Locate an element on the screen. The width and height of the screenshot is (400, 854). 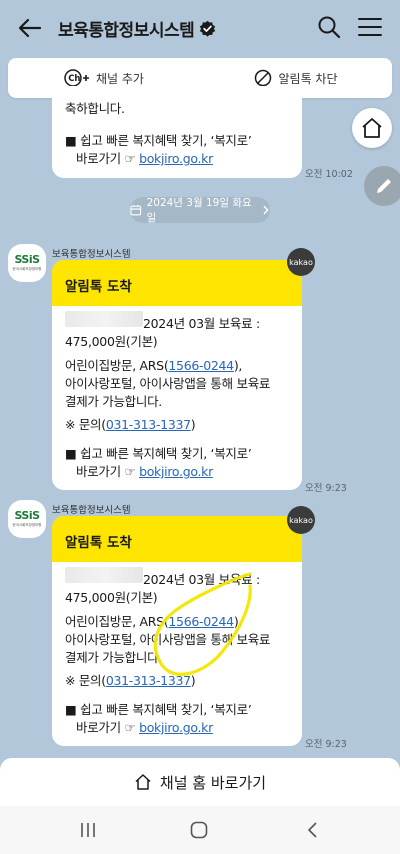
channel-badge-text: Ch is located at coordinates (74, 79).